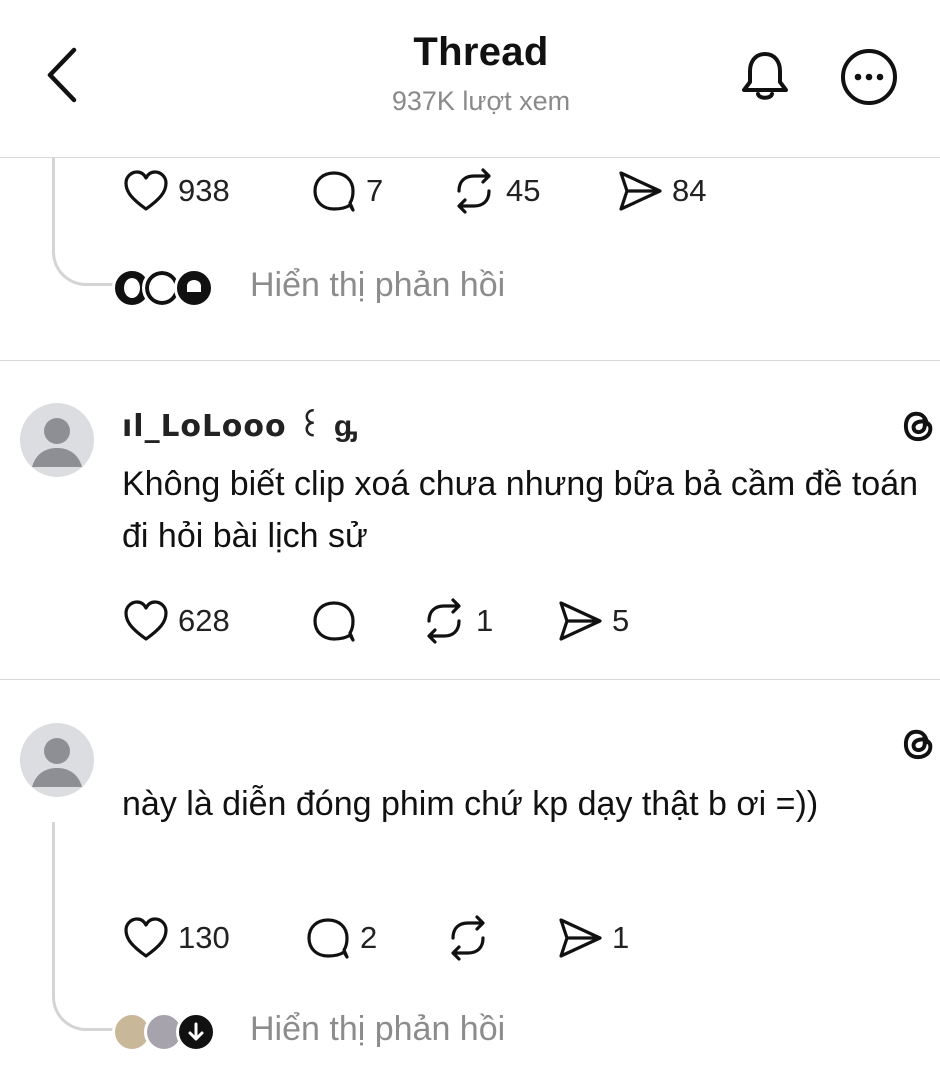 The width and height of the screenshot is (940, 1080). I want to click on repost-button: 45, so click(495, 191).